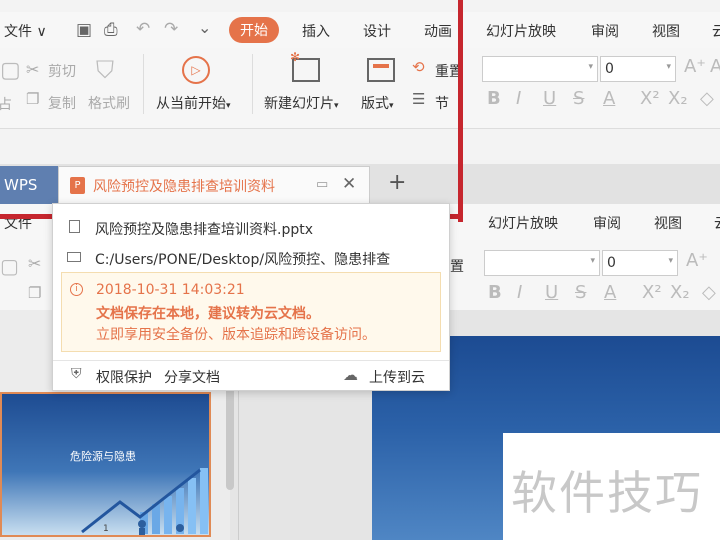 The width and height of the screenshot is (720, 540). Describe the element at coordinates (457, 266) in the screenshot. I see `reset-button-background: 置` at that location.